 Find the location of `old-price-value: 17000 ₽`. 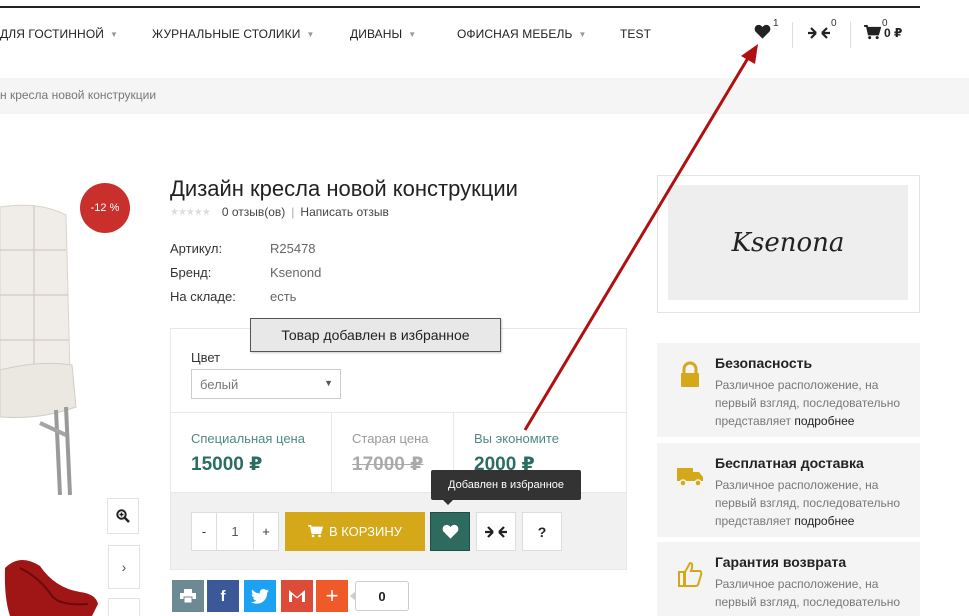

old-price-value: 17000 ₽ is located at coordinates (388, 464).